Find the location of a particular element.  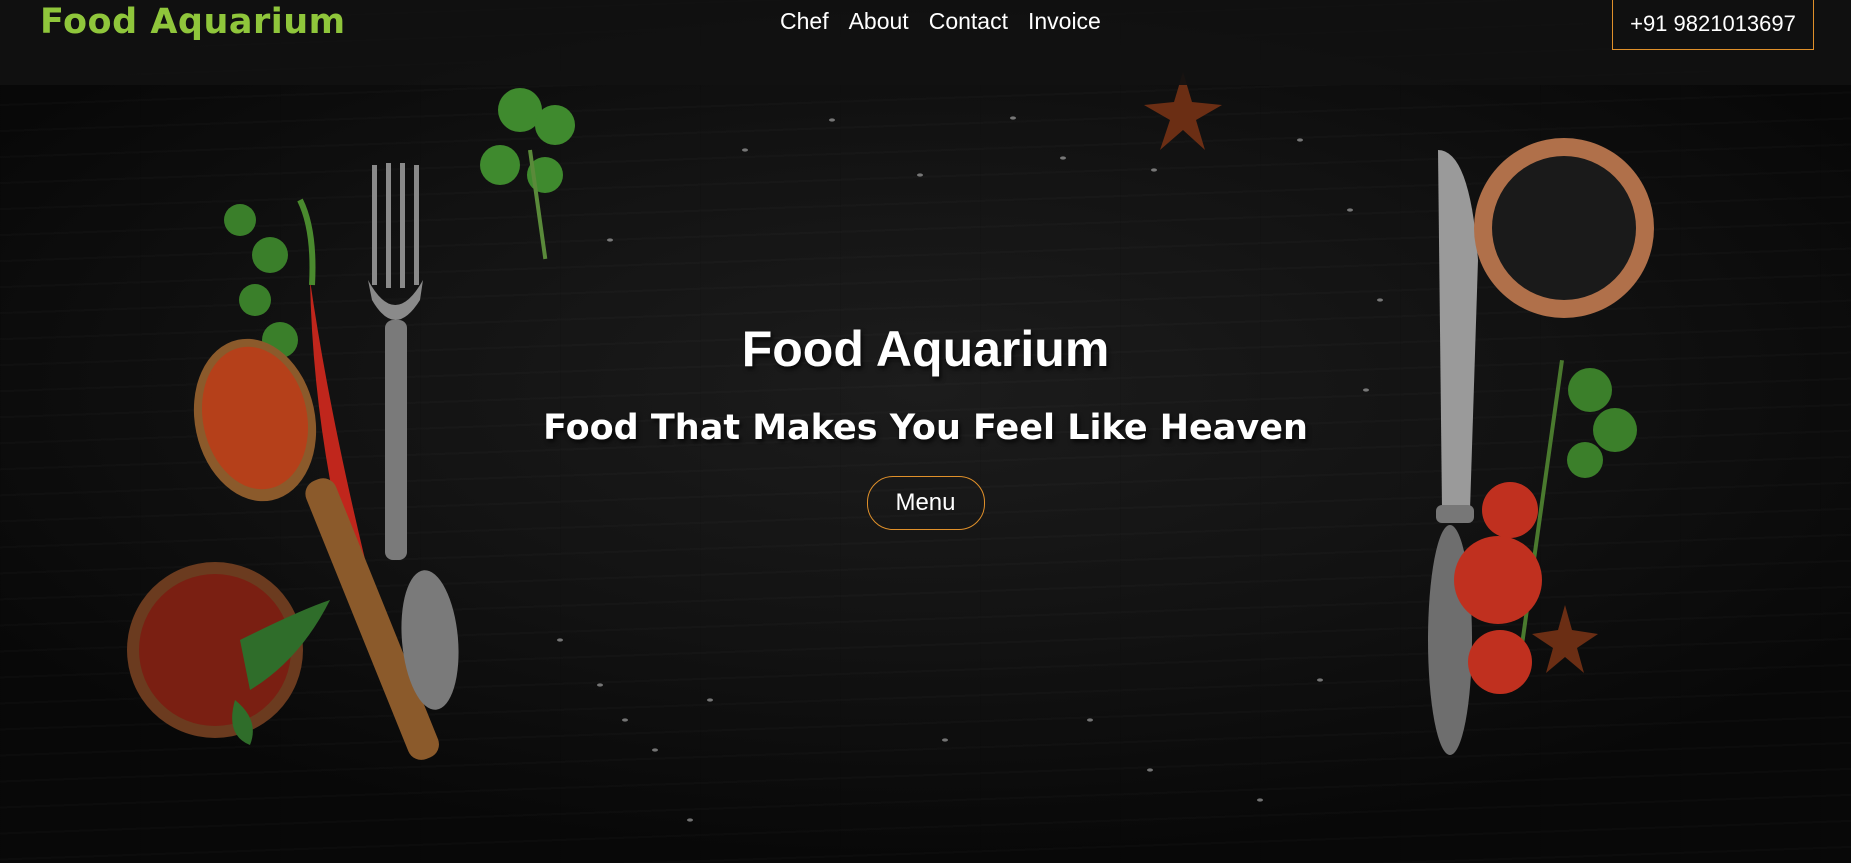

brand-logo: Food Aquarium is located at coordinates (193, 22).